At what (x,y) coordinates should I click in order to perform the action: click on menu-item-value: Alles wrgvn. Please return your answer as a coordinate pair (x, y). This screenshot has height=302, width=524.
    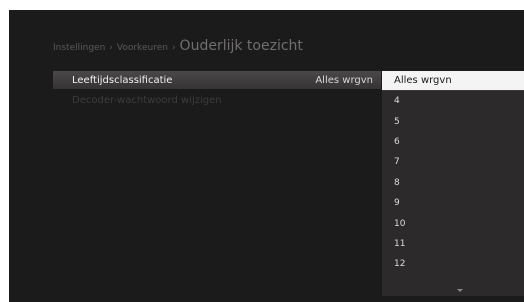
    Looking at the image, I should click on (344, 80).